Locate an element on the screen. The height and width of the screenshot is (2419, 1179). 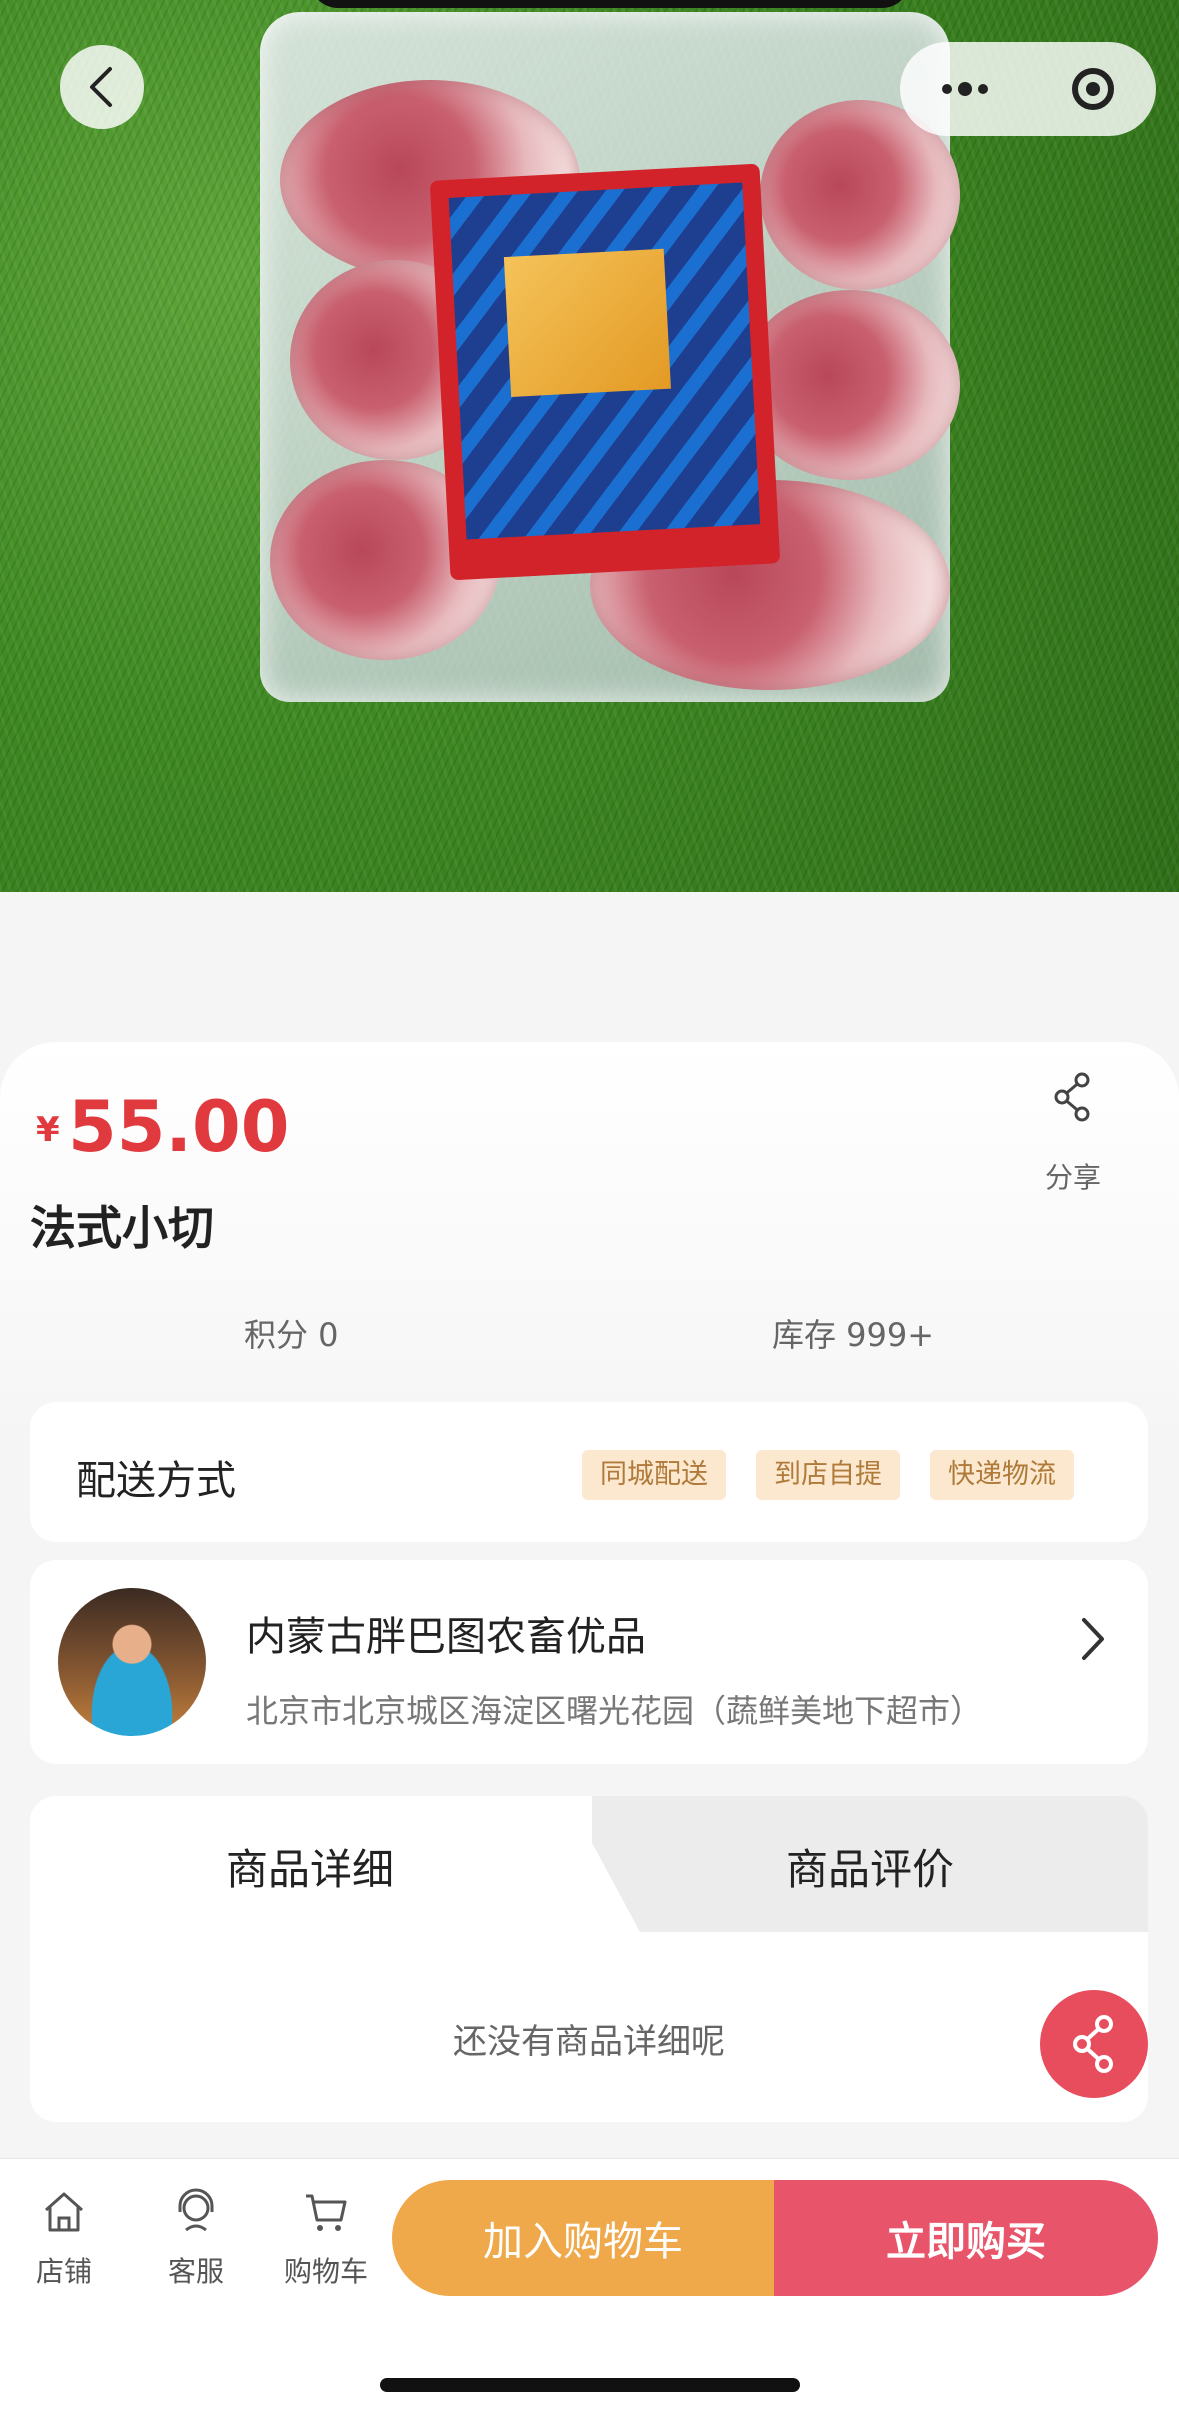
close-target-icon is located at coordinates (1093, 89).